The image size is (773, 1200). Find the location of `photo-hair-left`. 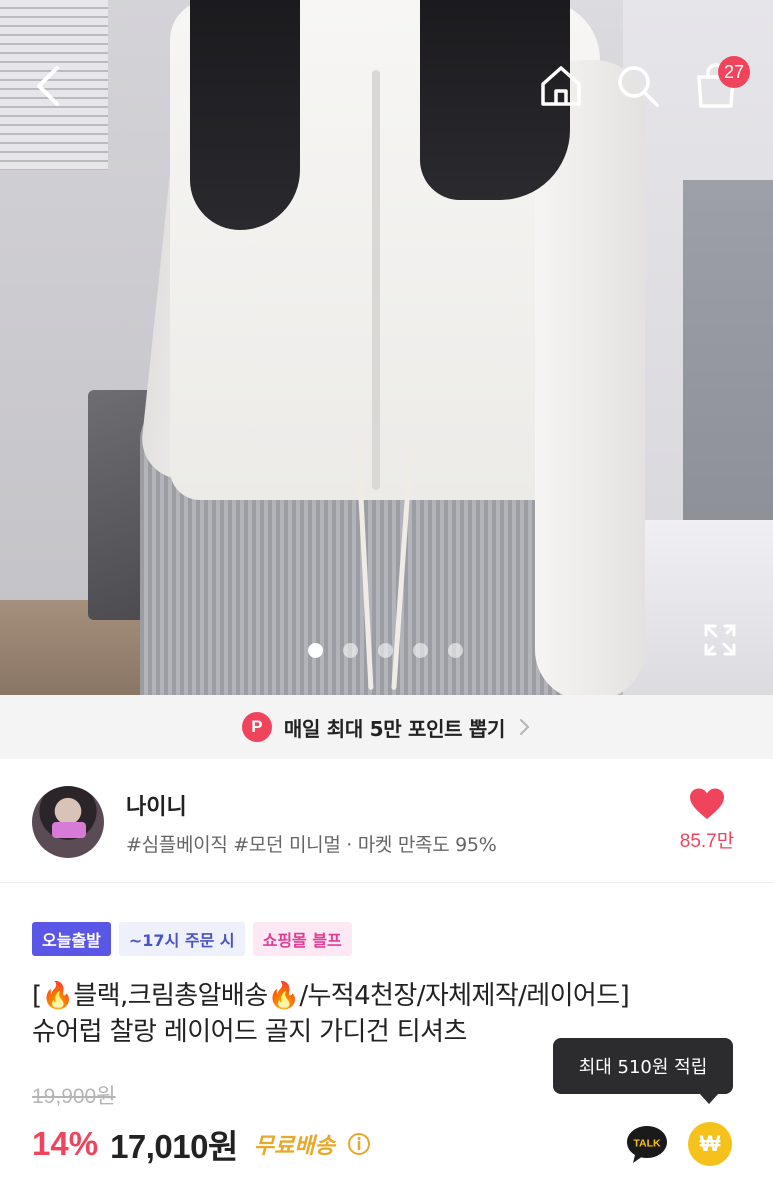

photo-hair-left is located at coordinates (245, 115).